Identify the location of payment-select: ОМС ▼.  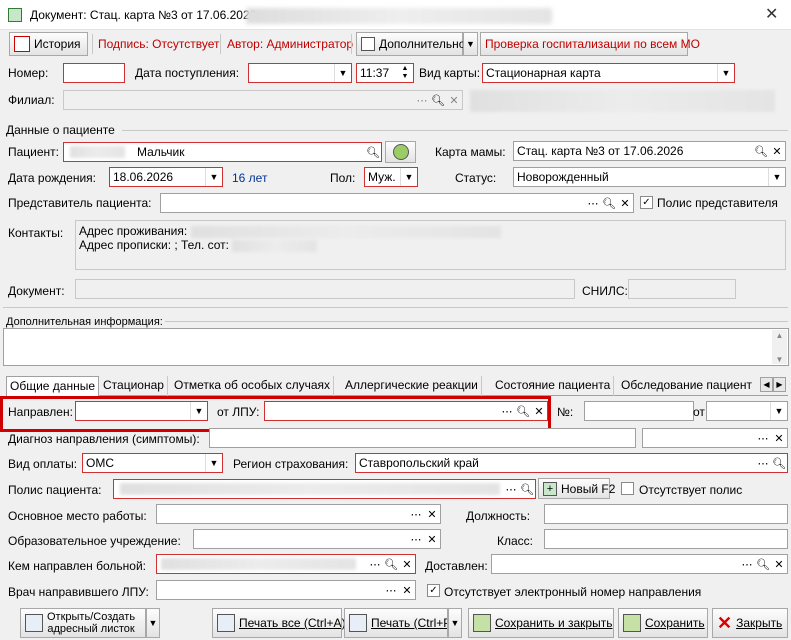
(152, 463).